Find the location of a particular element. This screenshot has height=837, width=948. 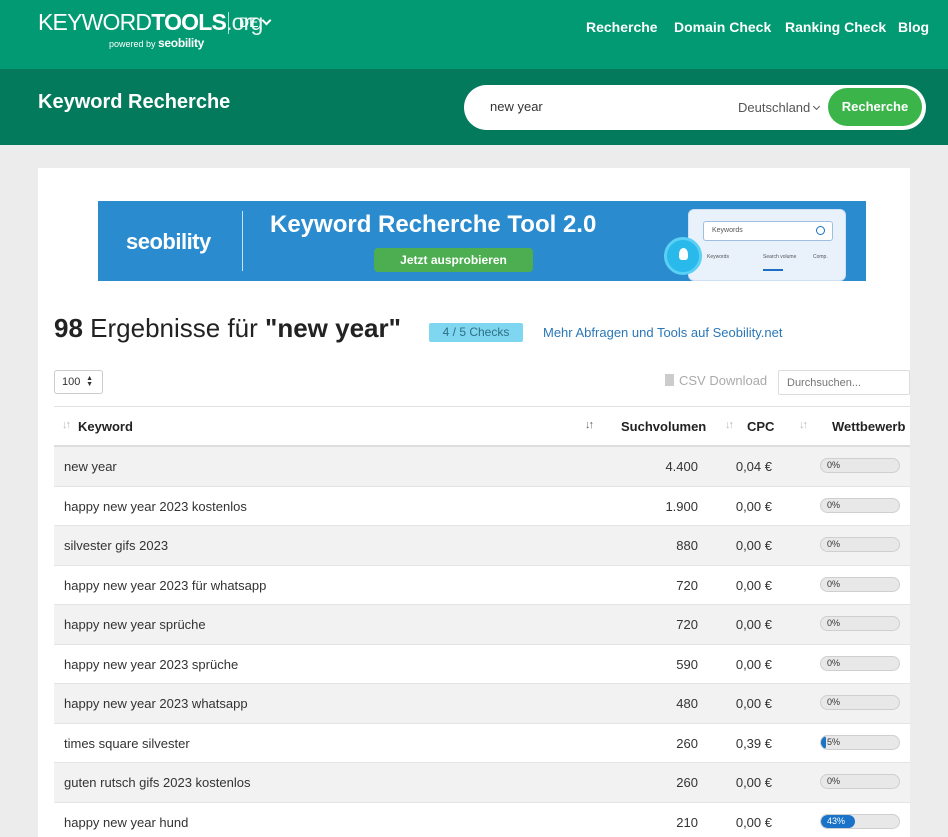

banner-cta-button: Jetzt ausprobieren is located at coordinates (453, 260).